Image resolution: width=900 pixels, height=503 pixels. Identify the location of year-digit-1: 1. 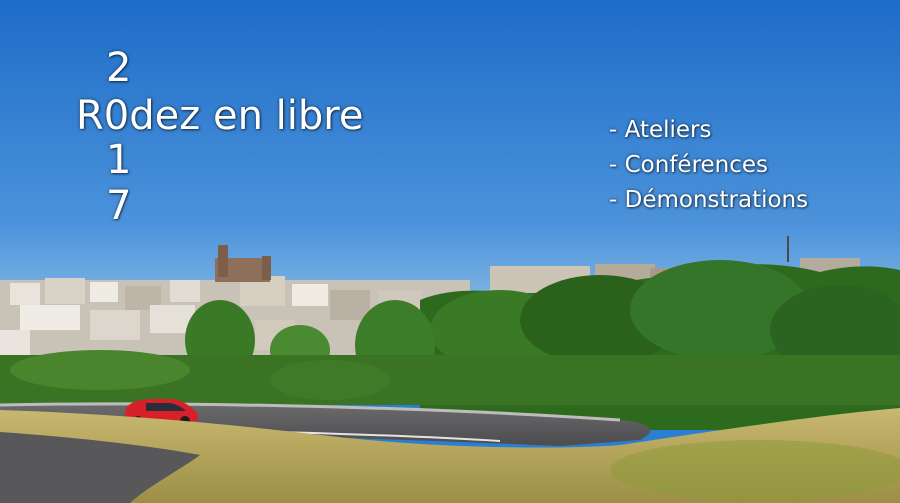
(119, 160).